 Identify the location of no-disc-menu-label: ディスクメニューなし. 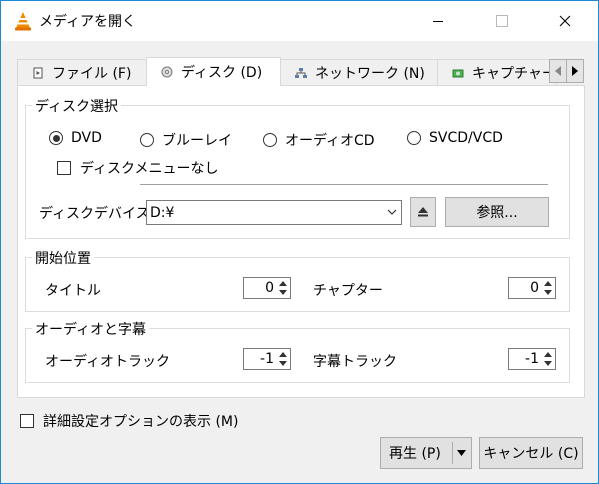
(149, 169).